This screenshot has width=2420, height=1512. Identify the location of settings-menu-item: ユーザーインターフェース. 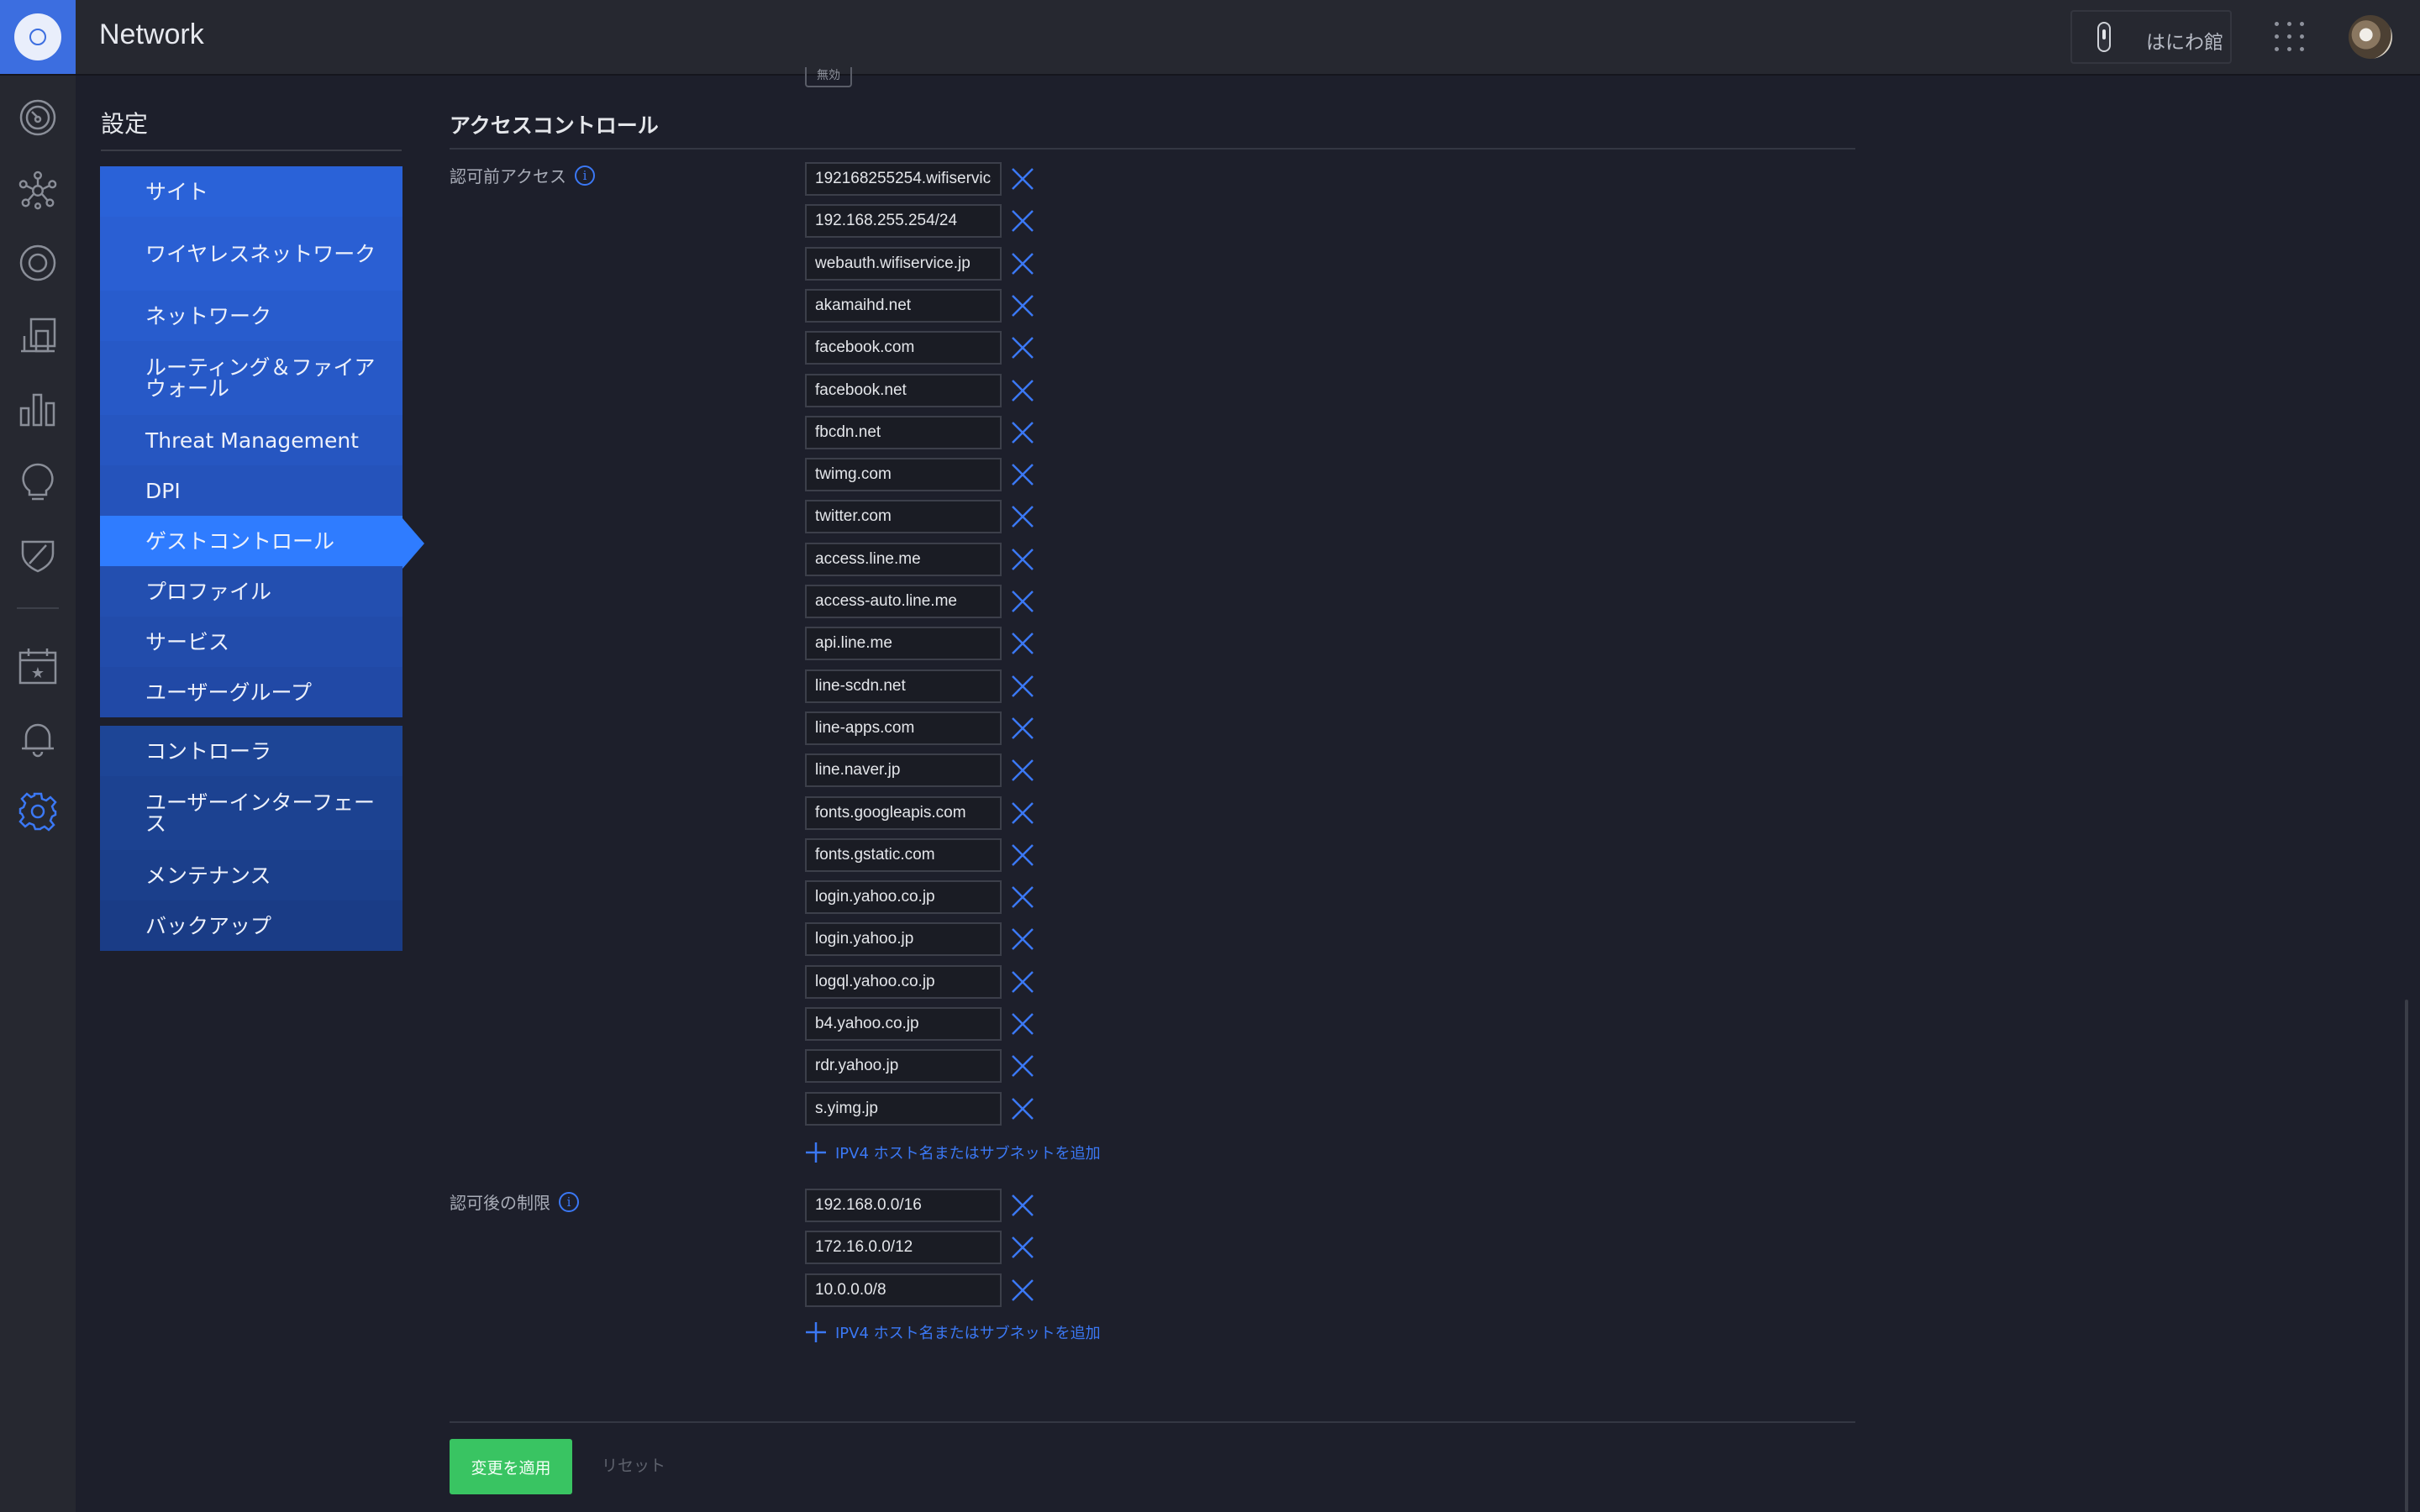
(251, 813).